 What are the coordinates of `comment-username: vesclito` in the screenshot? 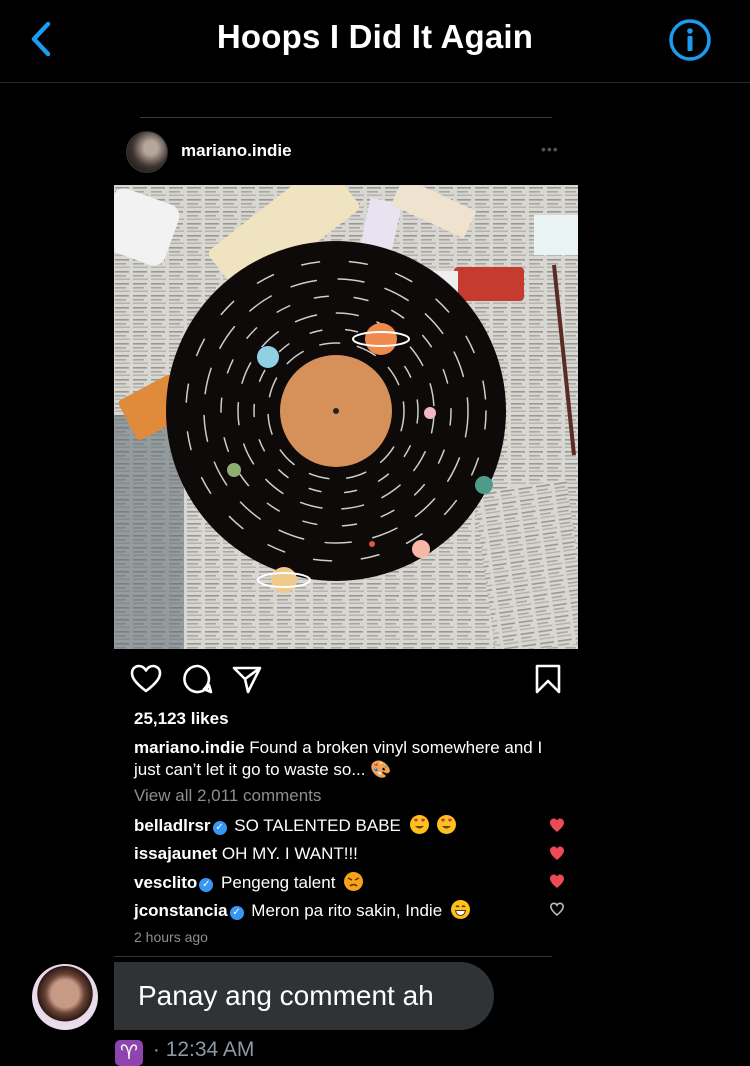 It's located at (165, 882).